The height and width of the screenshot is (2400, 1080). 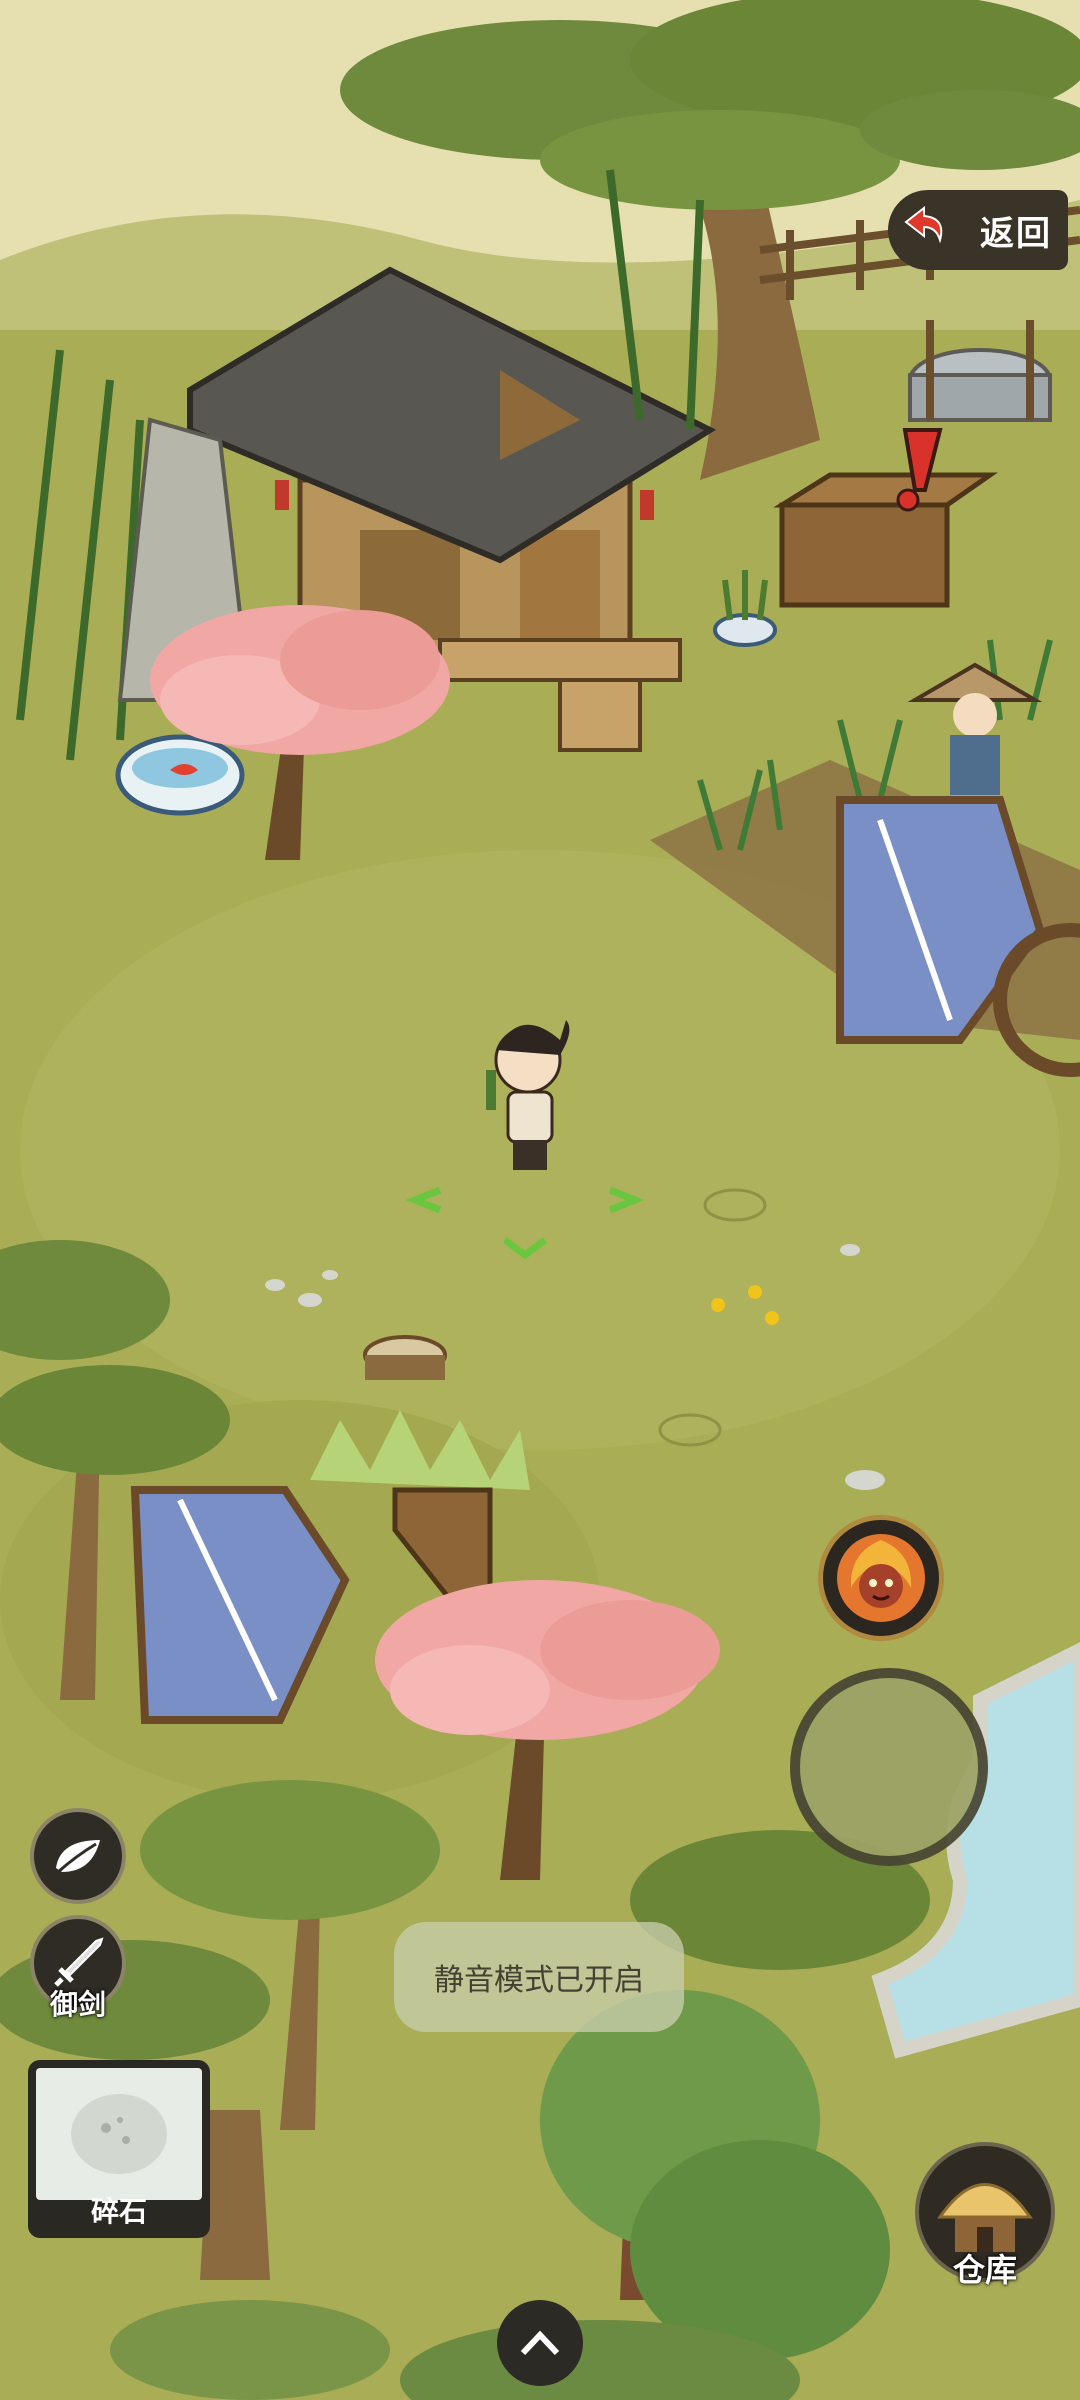 I want to click on return-button: 返回, so click(x=978, y=230).